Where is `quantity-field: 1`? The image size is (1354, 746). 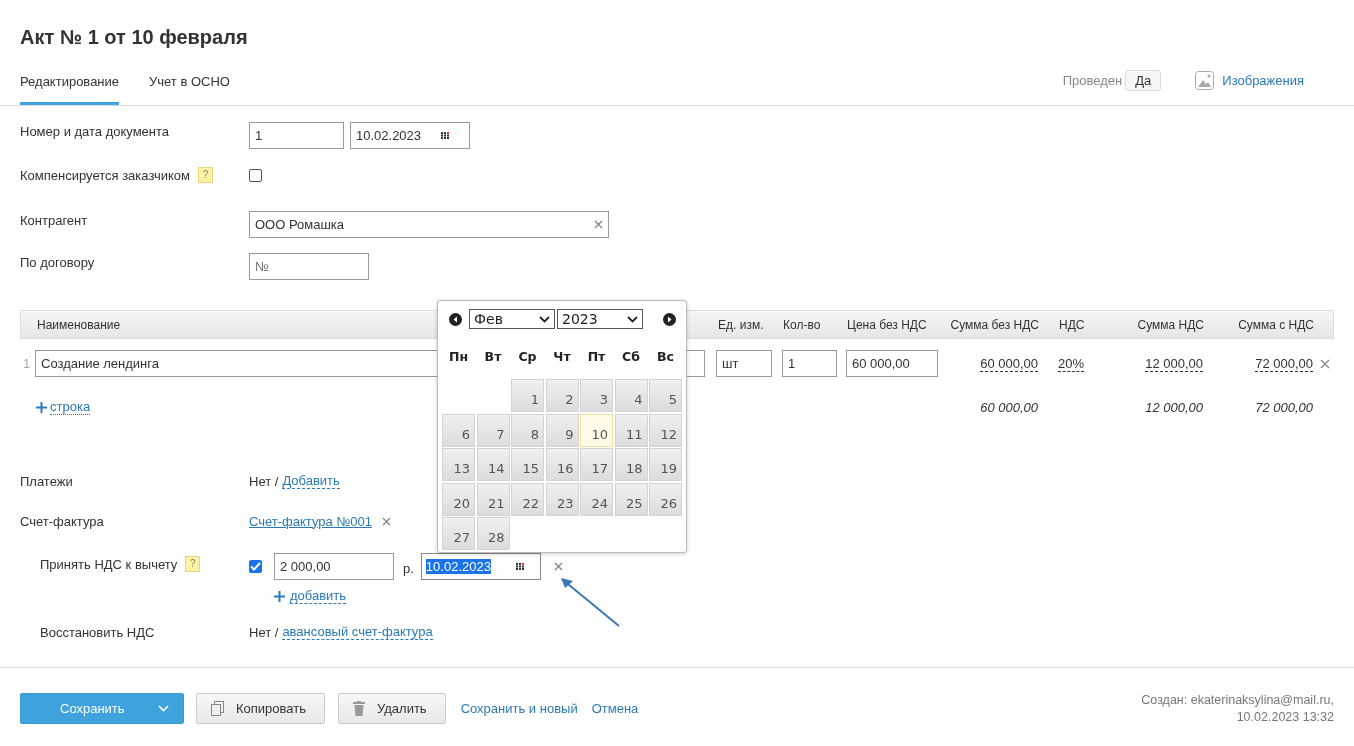 quantity-field: 1 is located at coordinates (809, 363).